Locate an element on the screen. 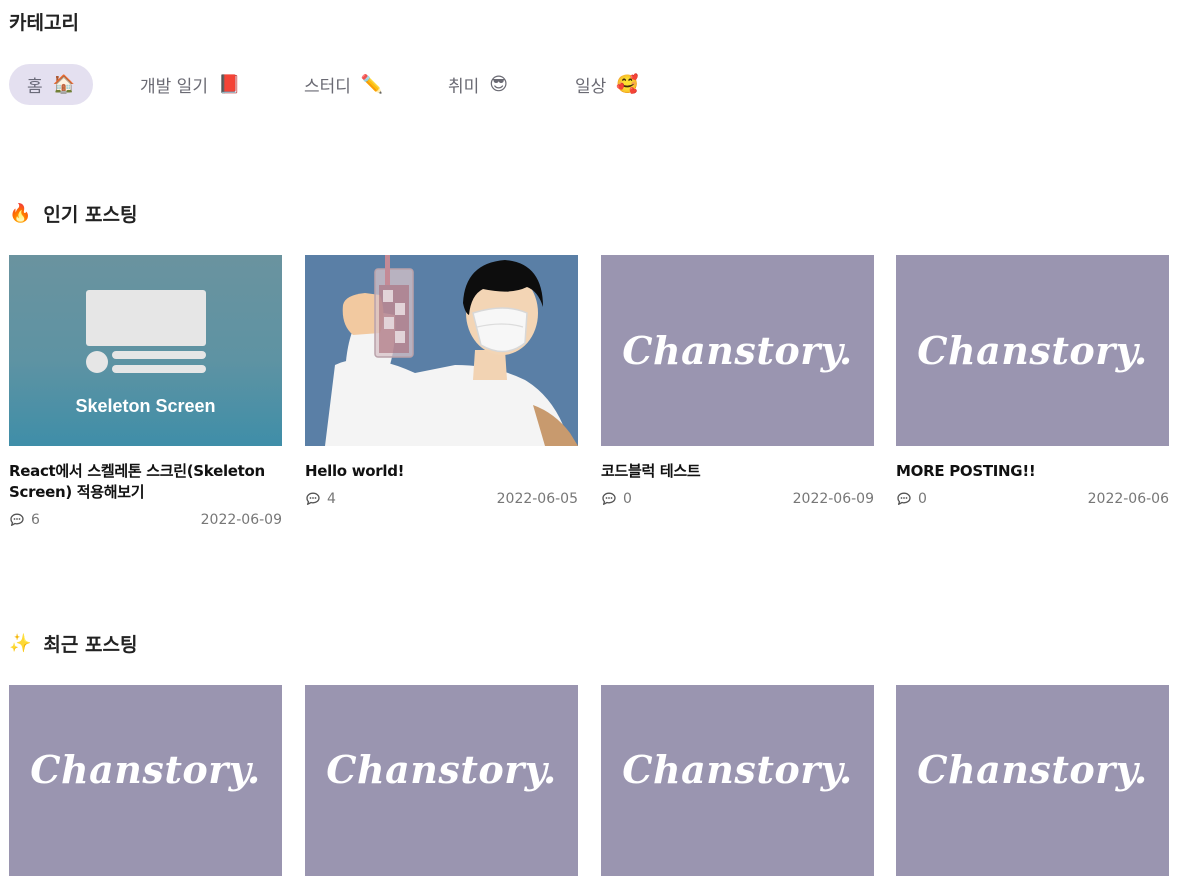 The height and width of the screenshot is (876, 1185). post-card: Chanstory. 코드블럭 테스트 0 2022-06-09 is located at coordinates (737, 381).